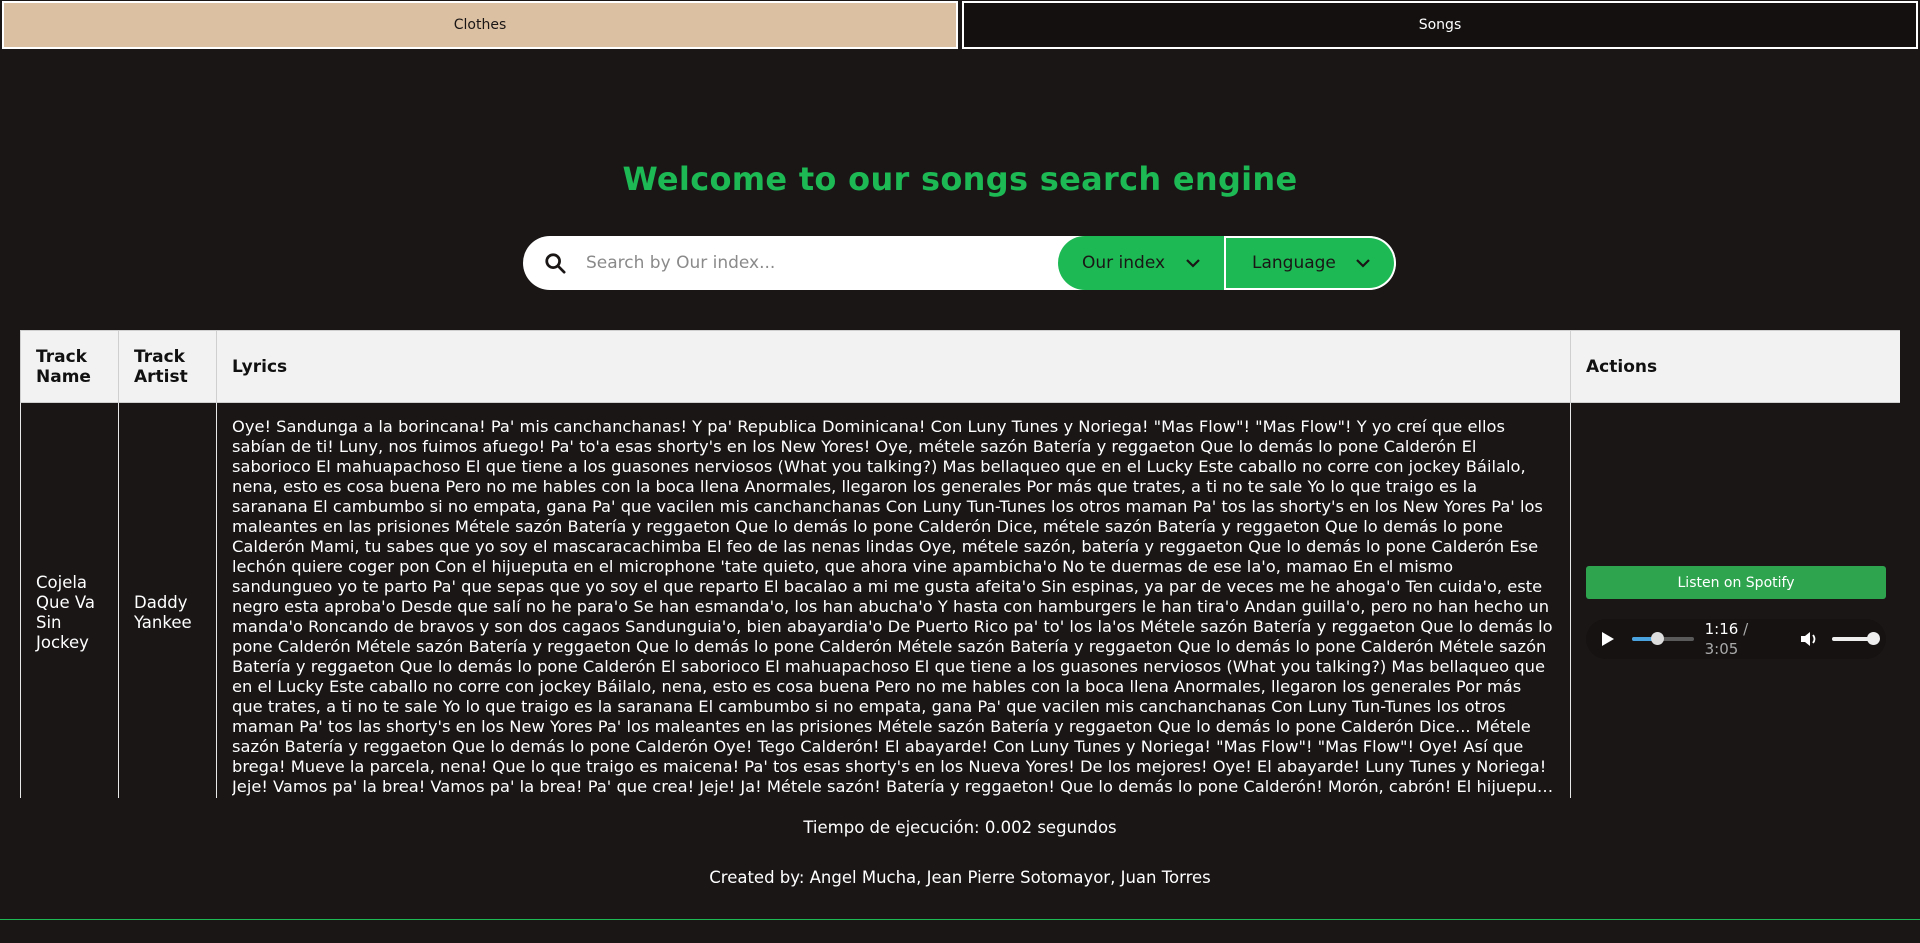 Image resolution: width=1920 pixels, height=943 pixels. I want to click on search-input, so click(820, 263).